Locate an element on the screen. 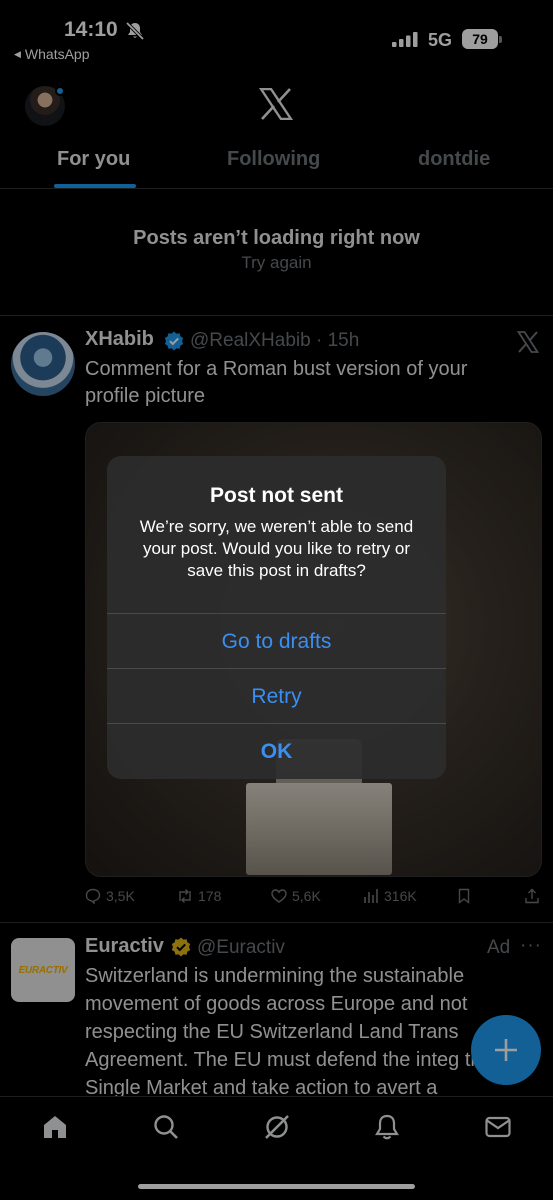  go-to-drafts-button: Go to drafts is located at coordinates (276, 640).